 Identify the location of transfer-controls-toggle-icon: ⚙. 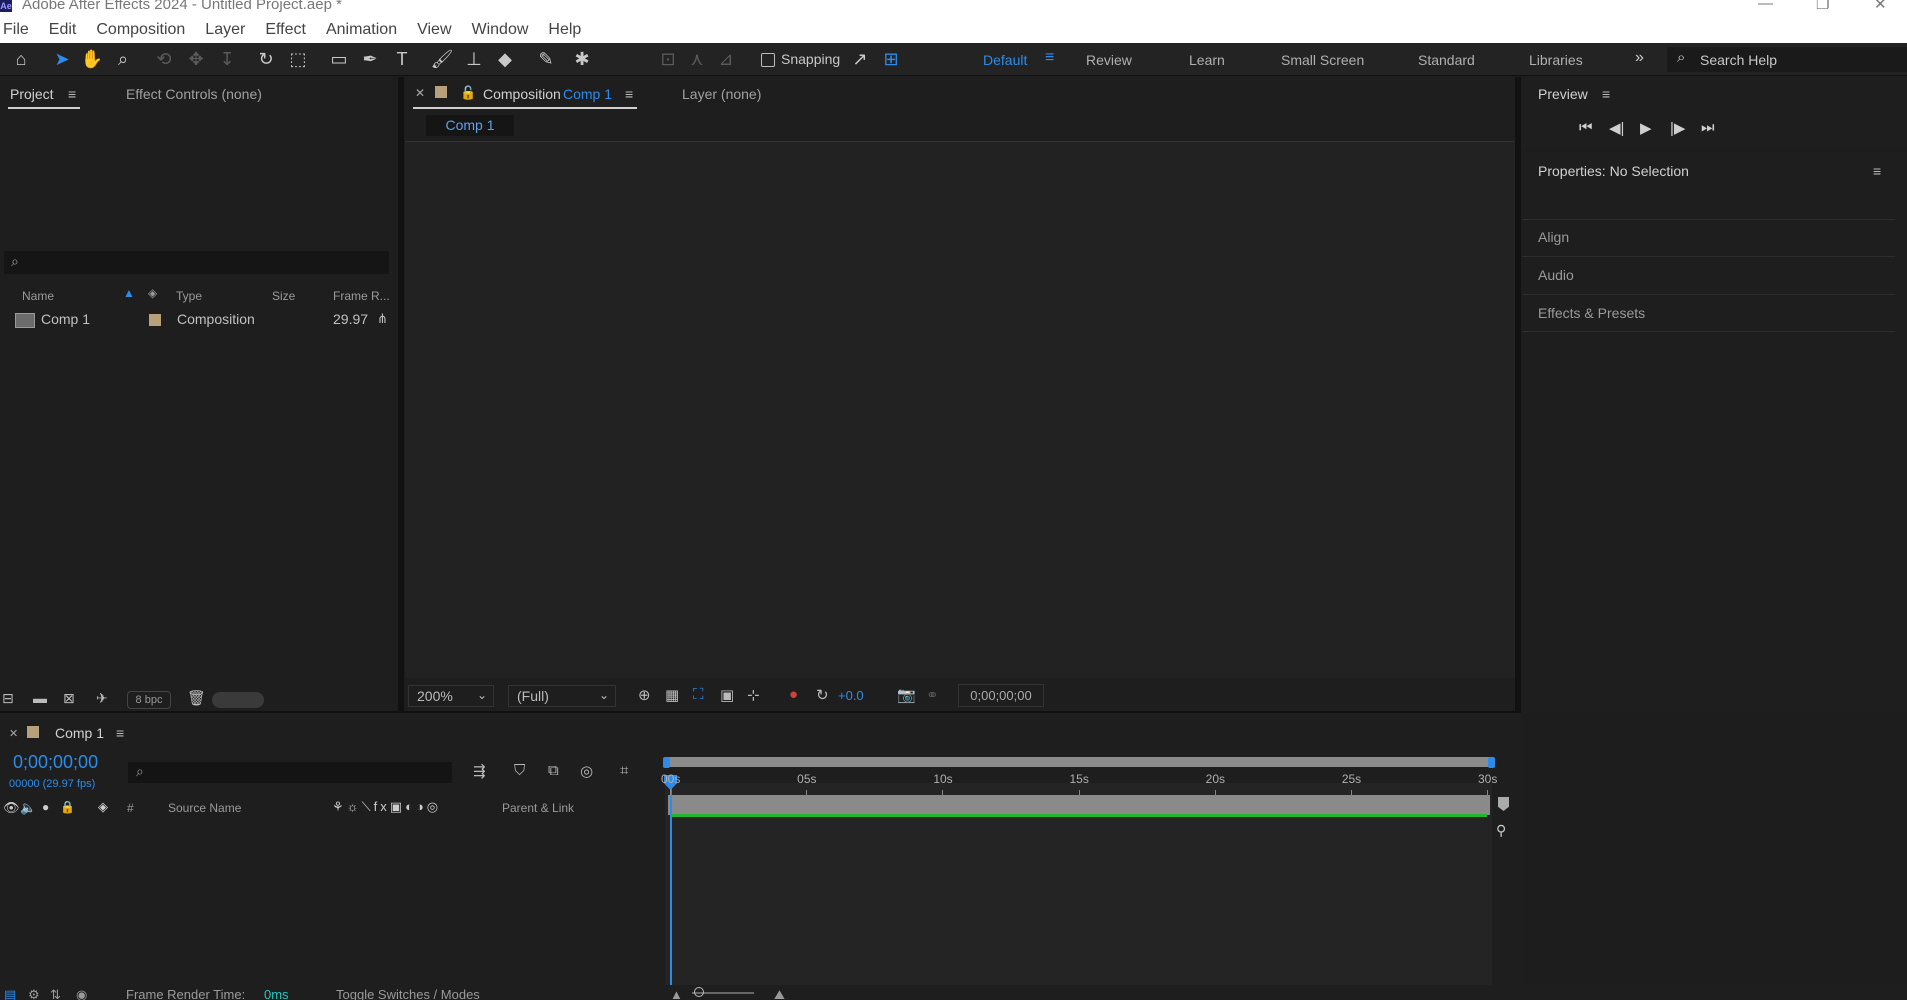
(34, 993).